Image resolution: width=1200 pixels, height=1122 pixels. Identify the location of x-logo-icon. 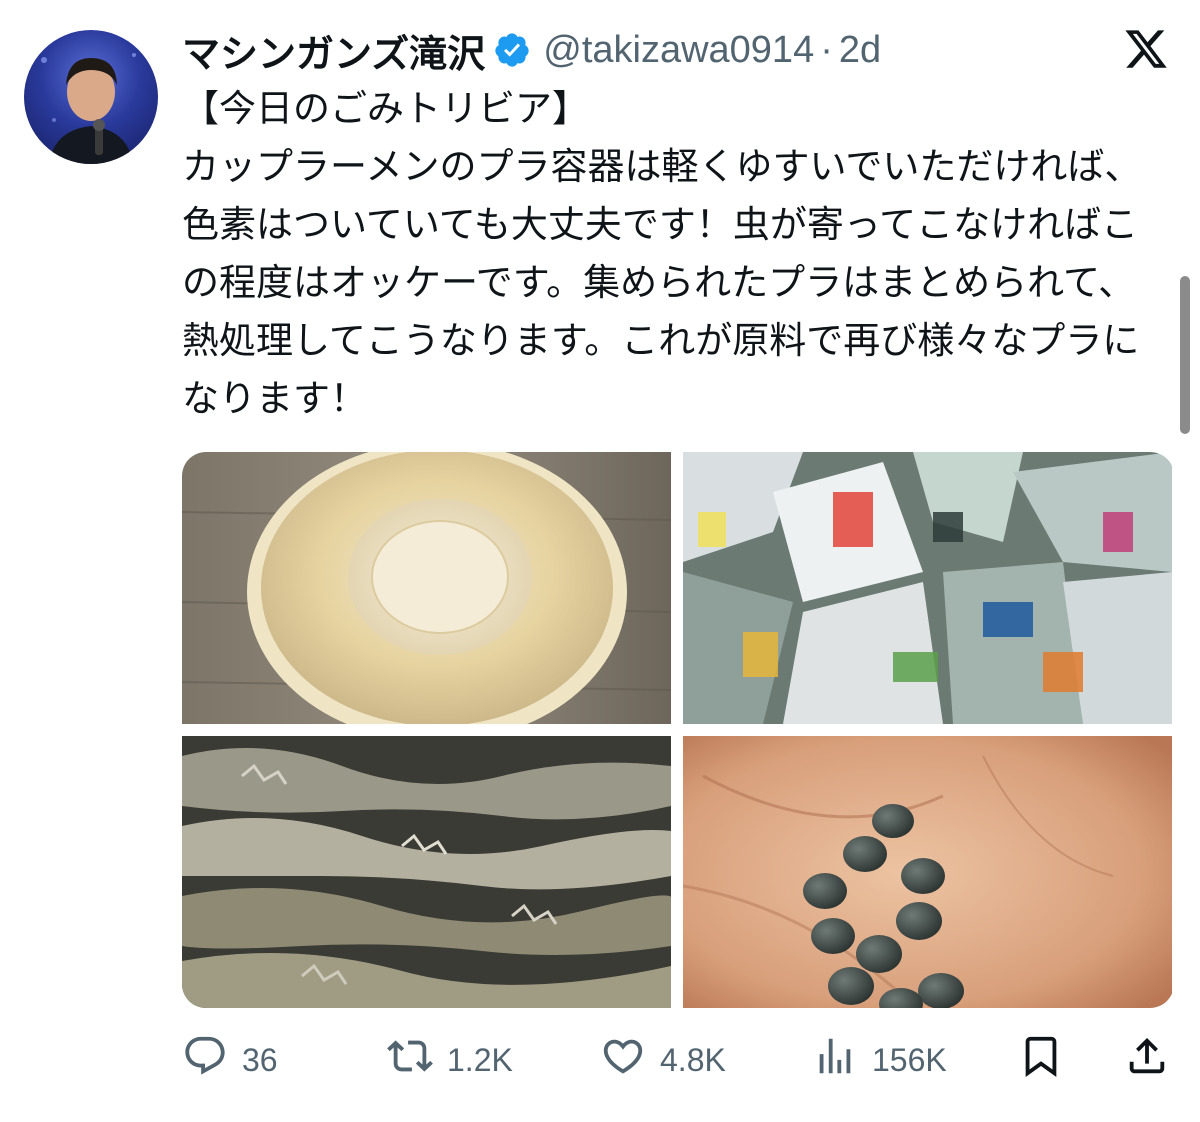
(1146, 49).